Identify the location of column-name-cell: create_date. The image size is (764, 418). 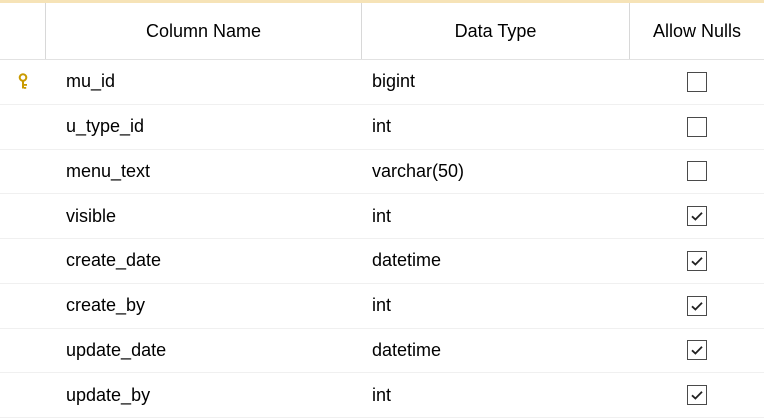
(204, 261).